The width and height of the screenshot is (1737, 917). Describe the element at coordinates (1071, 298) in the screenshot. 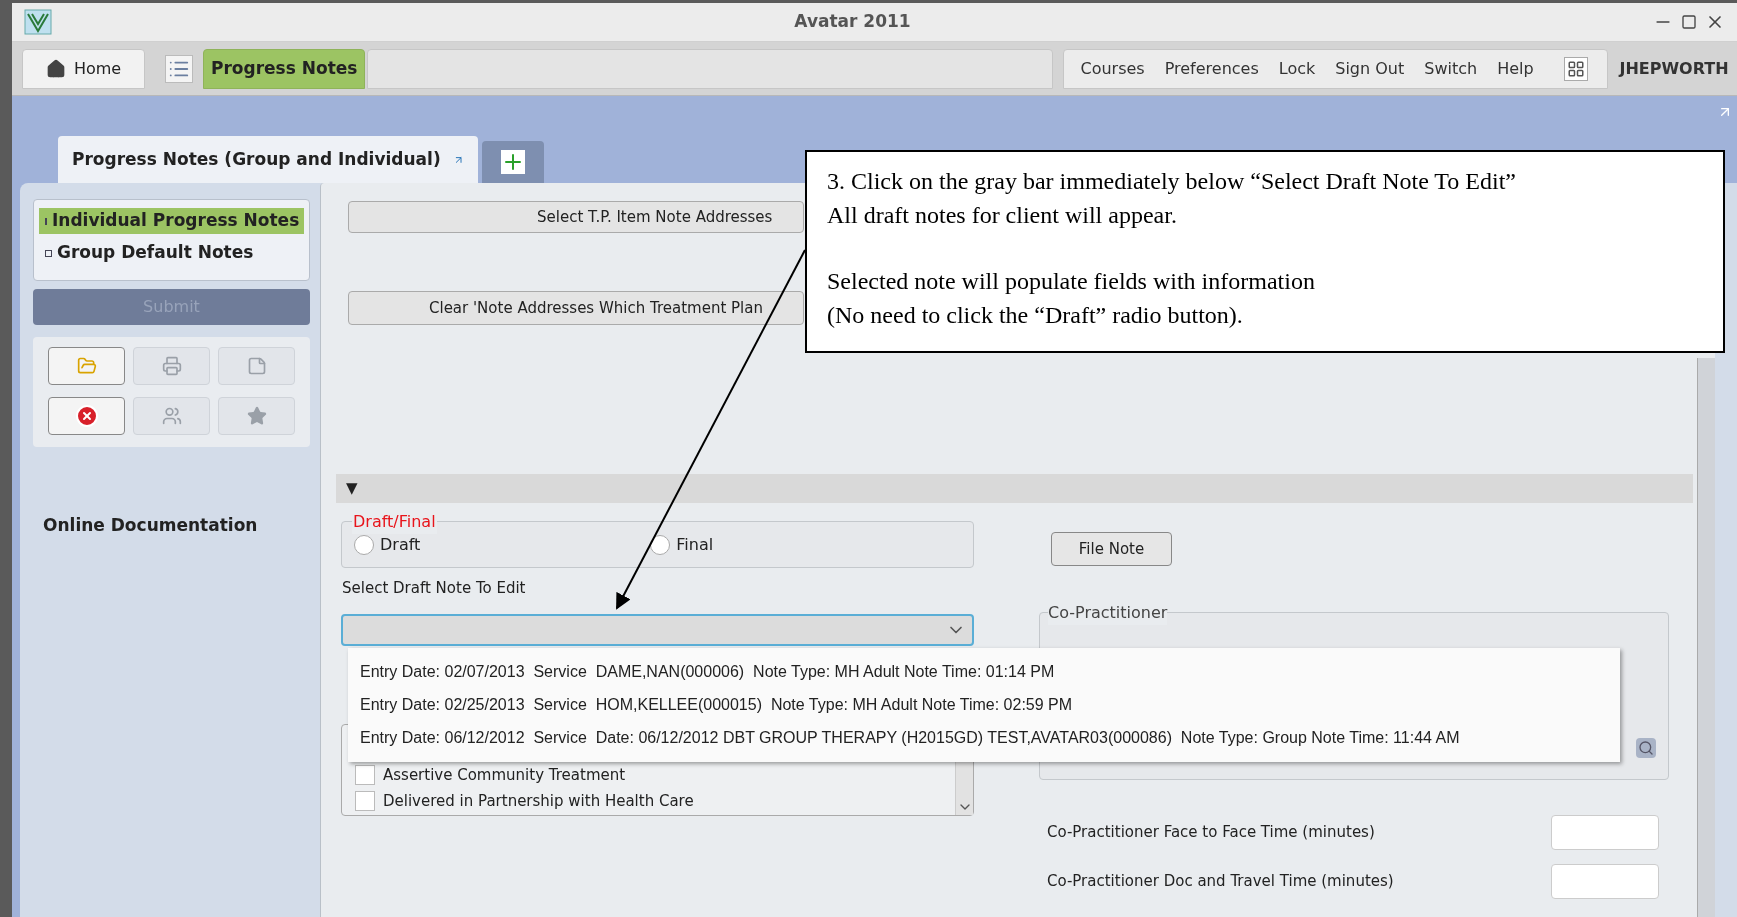

I see `callout-text: Selected note will populate fields with information (No need to click the “Draft” radio button).` at that location.